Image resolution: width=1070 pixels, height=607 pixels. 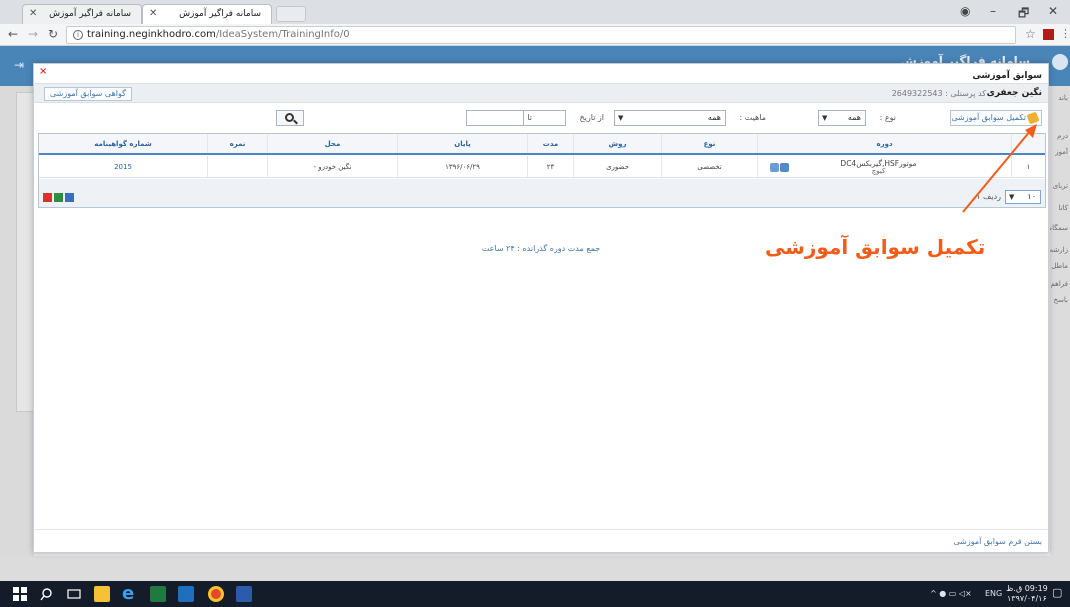 I want to click on modal-close-icon: ×, so click(x=43, y=71).